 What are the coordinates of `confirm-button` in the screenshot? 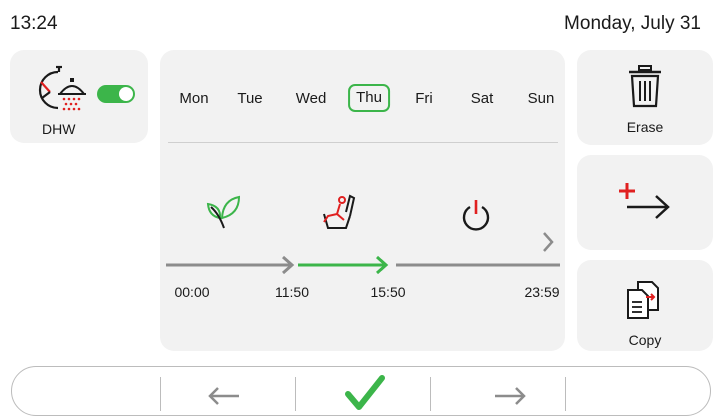 It's located at (363, 390).